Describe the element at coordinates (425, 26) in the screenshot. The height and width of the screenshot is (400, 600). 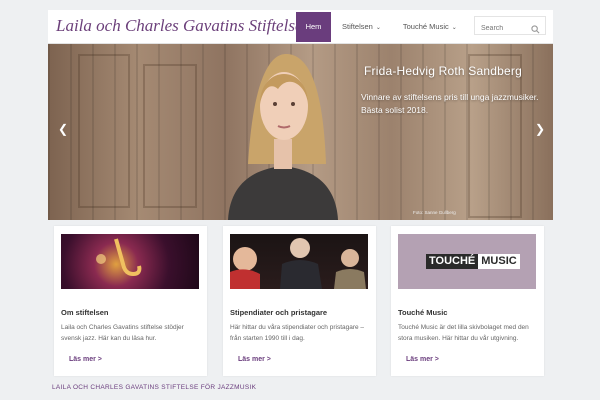
I see `nav-item-label: Touché Music` at that location.